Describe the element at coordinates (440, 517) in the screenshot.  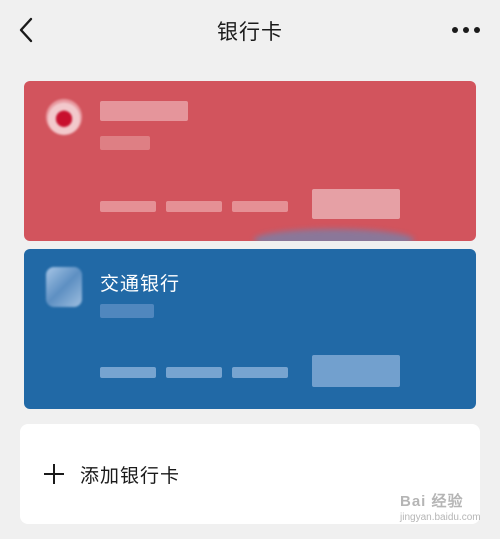
I see `watermark-url: jingyan.baidu.com` at that location.